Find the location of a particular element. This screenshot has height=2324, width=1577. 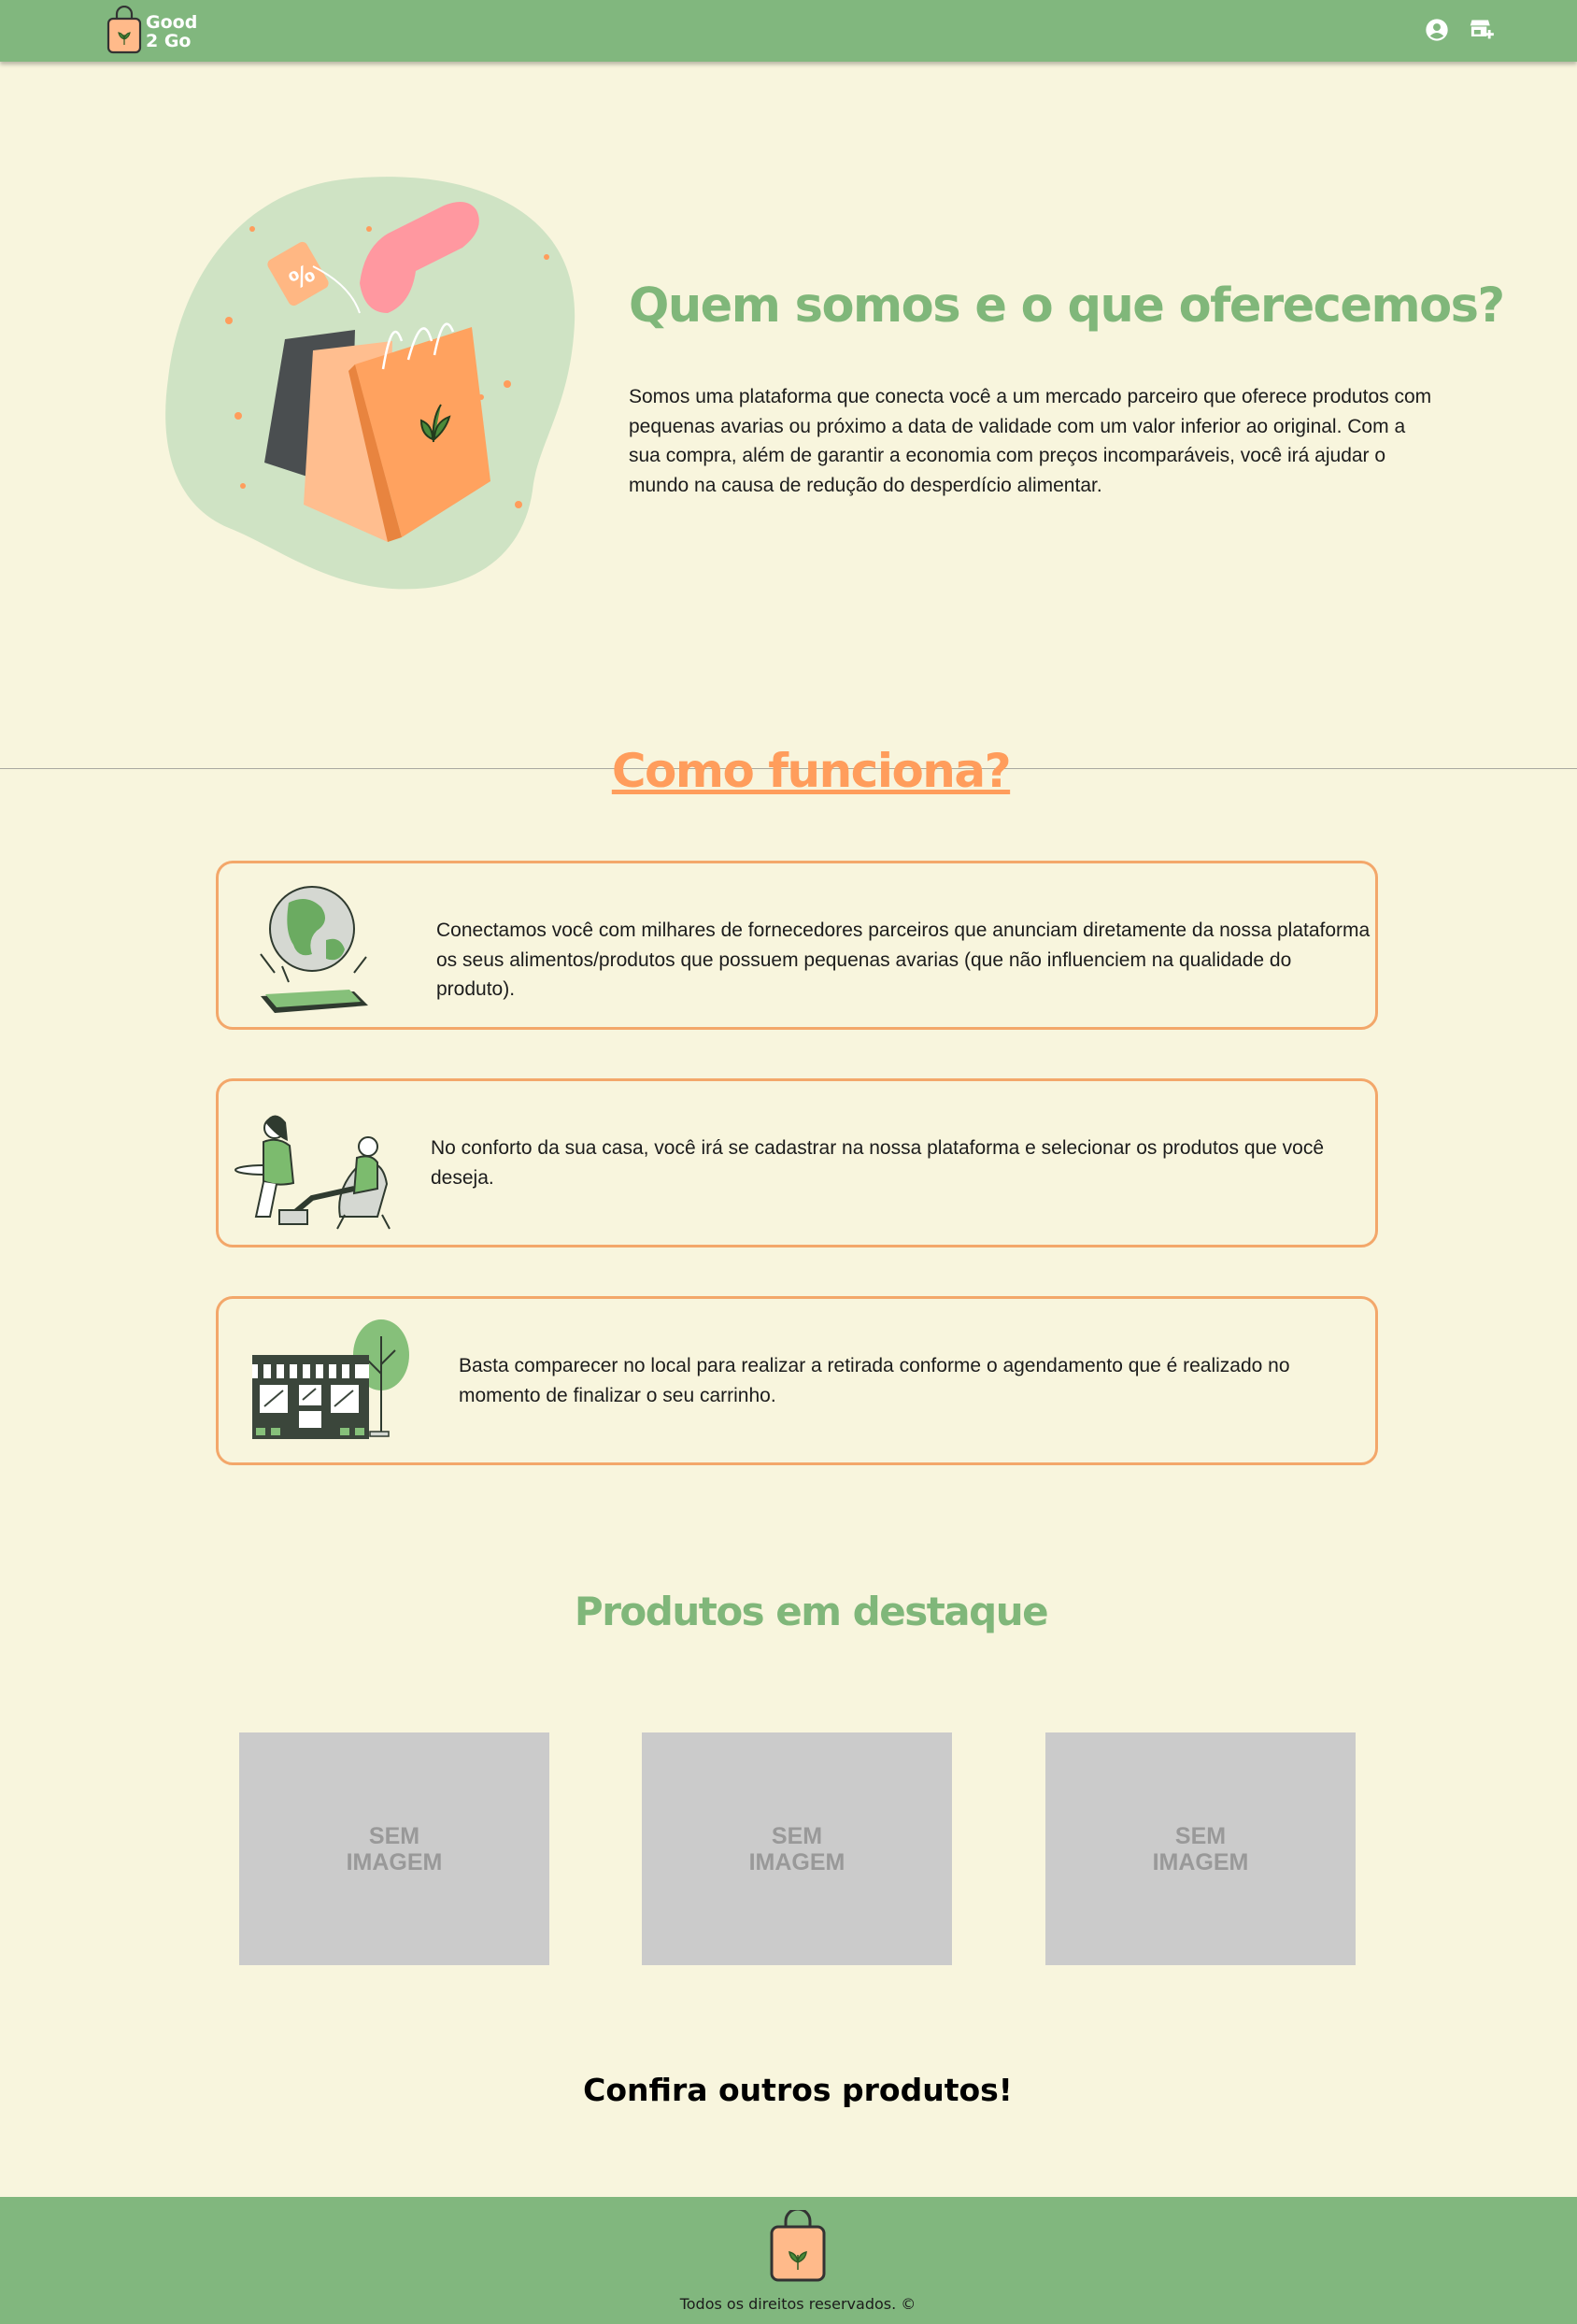

storefront-illustration is located at coordinates (332, 1382).